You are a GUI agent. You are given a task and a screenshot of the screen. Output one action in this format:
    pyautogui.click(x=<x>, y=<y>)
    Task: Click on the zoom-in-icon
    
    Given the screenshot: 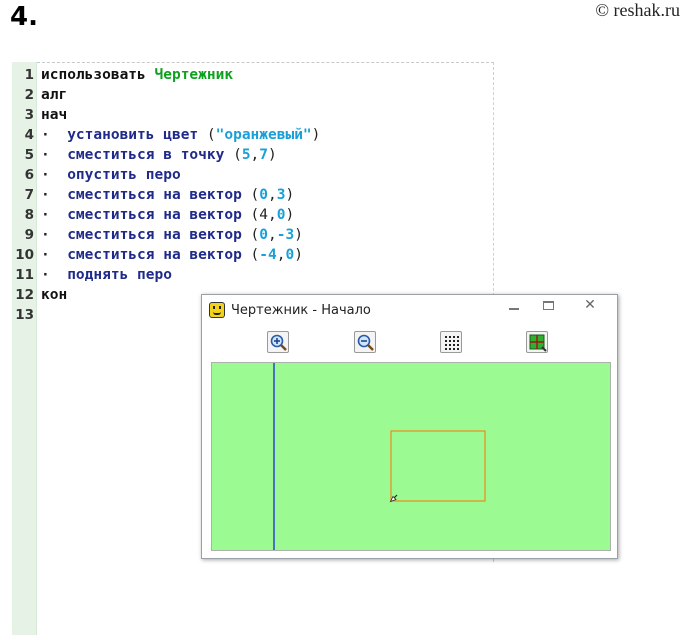 What is the action you would take?
    pyautogui.click(x=278, y=342)
    